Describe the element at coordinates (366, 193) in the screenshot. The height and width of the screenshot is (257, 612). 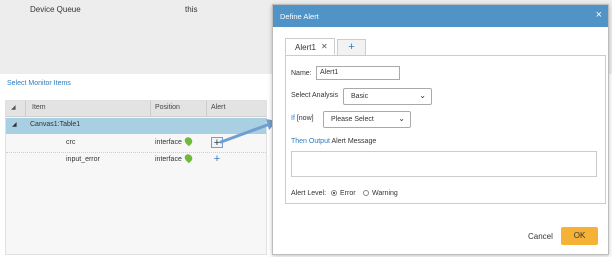
I see `radio-warning` at that location.